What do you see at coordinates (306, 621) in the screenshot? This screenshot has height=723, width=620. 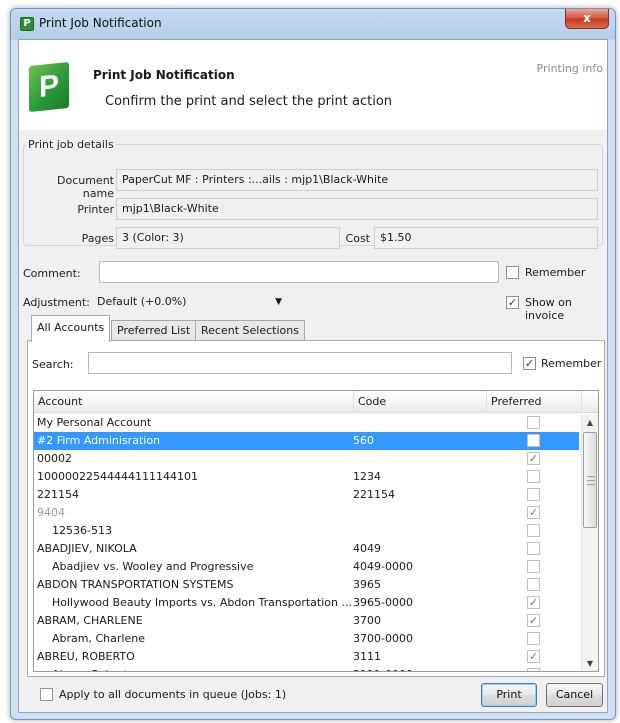 I see `table-row: ABRAM, CHARLENE 3700` at bounding box center [306, 621].